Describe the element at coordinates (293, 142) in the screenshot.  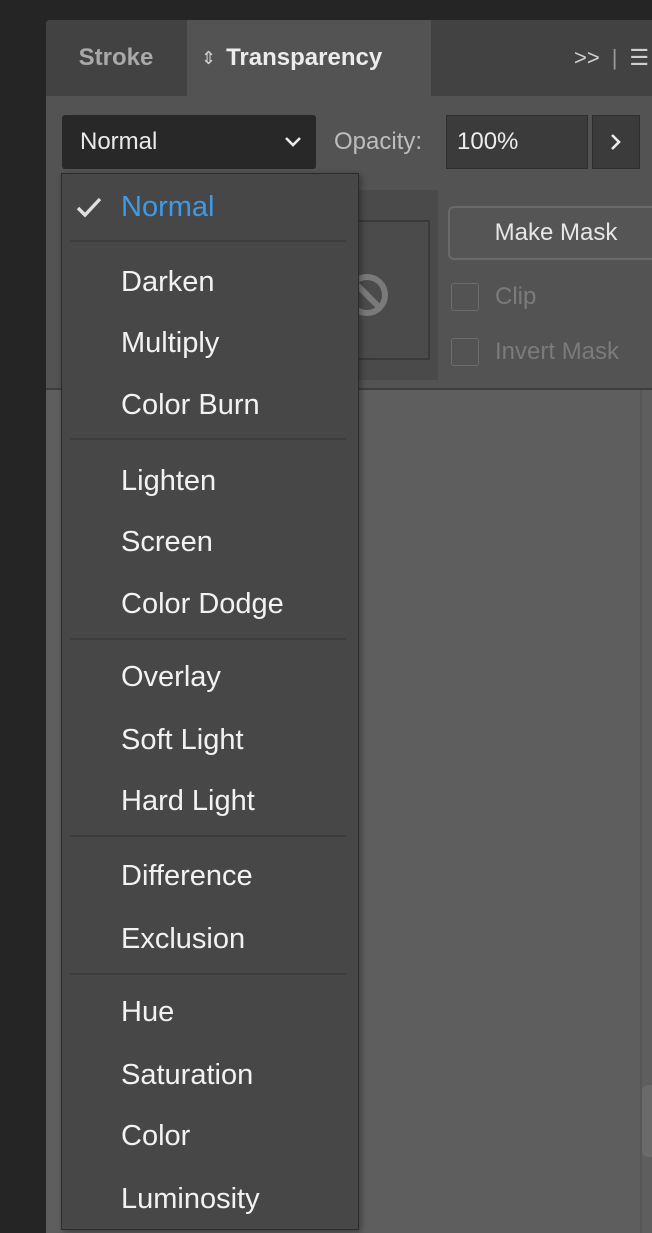
I see `chevron-down-icon` at that location.